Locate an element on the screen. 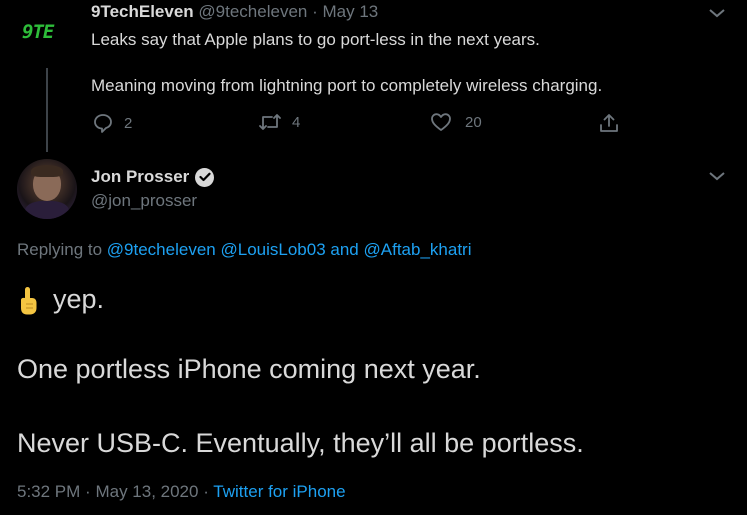 The height and width of the screenshot is (515, 747). tweet-text-line2: One portless iPhone coming next year. is located at coordinates (249, 369).